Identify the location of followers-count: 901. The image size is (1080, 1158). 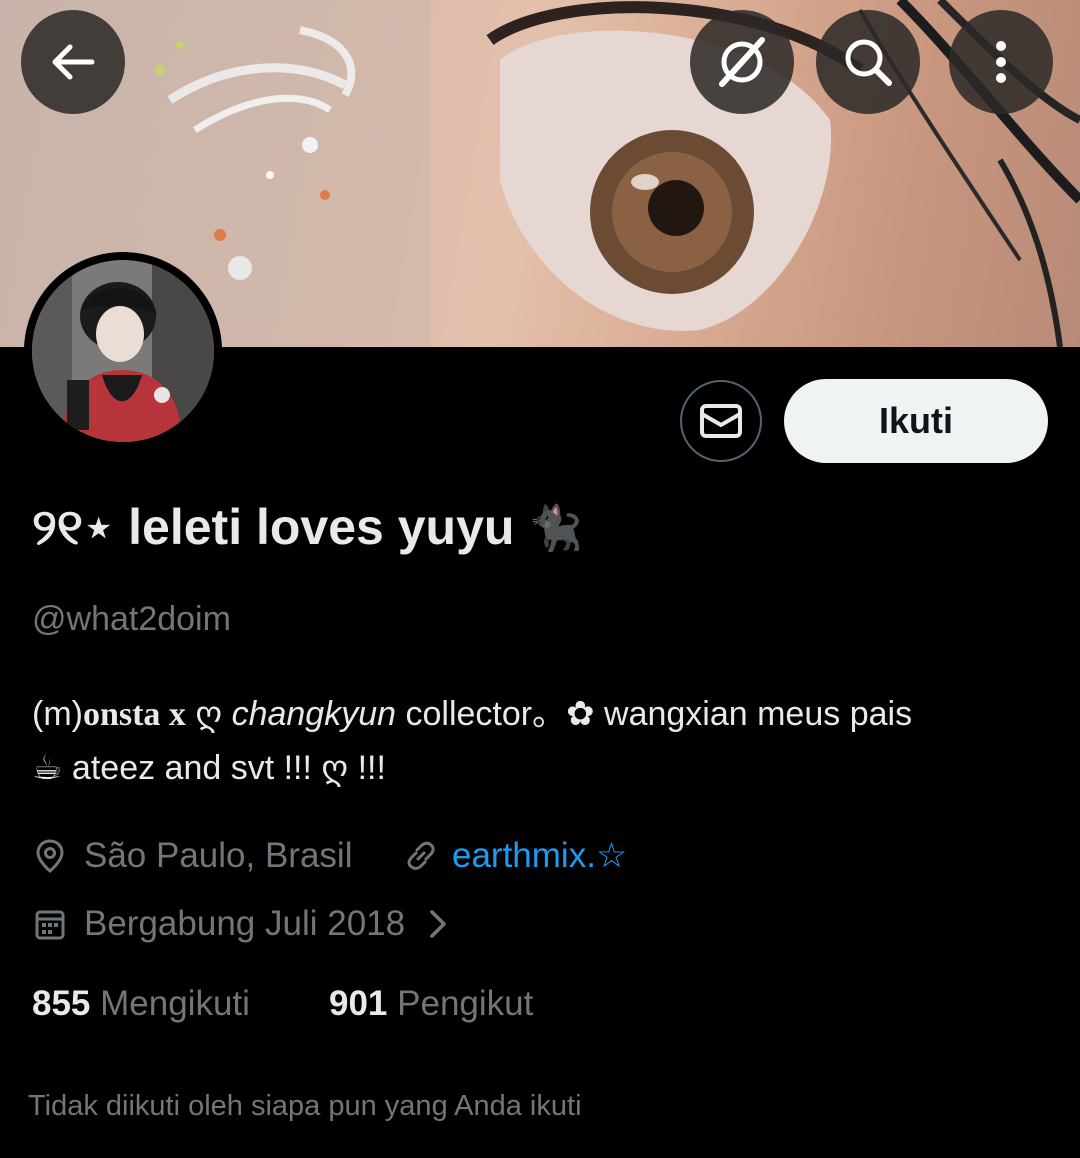
(358, 1003).